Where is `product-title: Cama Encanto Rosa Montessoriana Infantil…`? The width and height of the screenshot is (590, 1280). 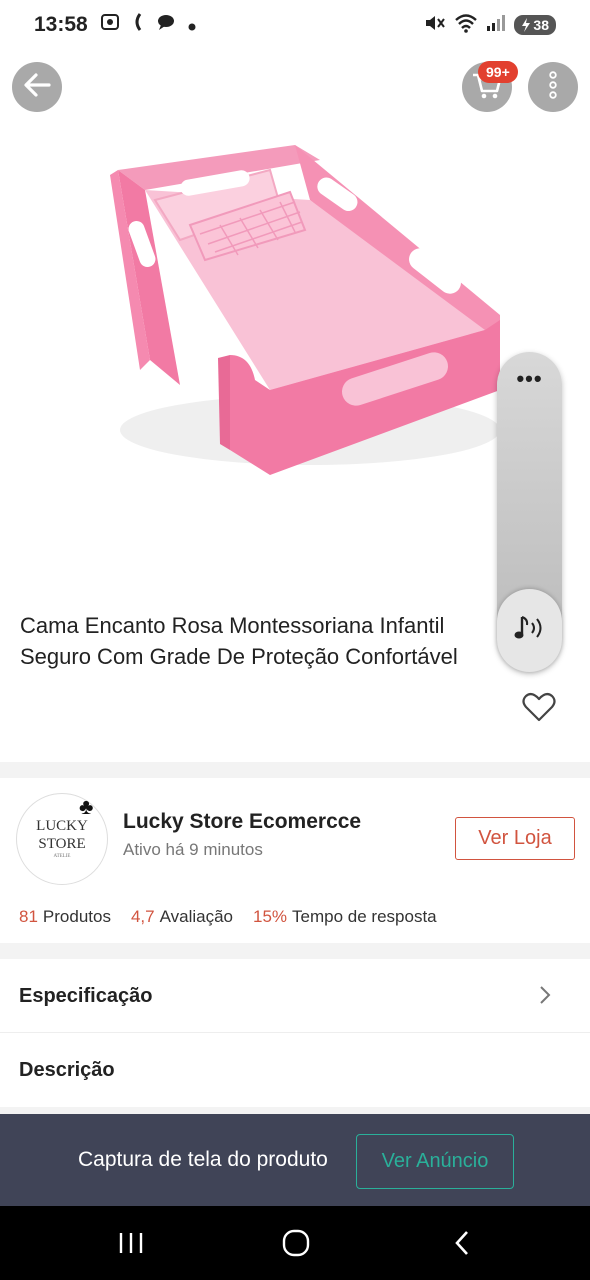
product-title: Cama Encanto Rosa Montessoriana Infantil… is located at coordinates (260, 641).